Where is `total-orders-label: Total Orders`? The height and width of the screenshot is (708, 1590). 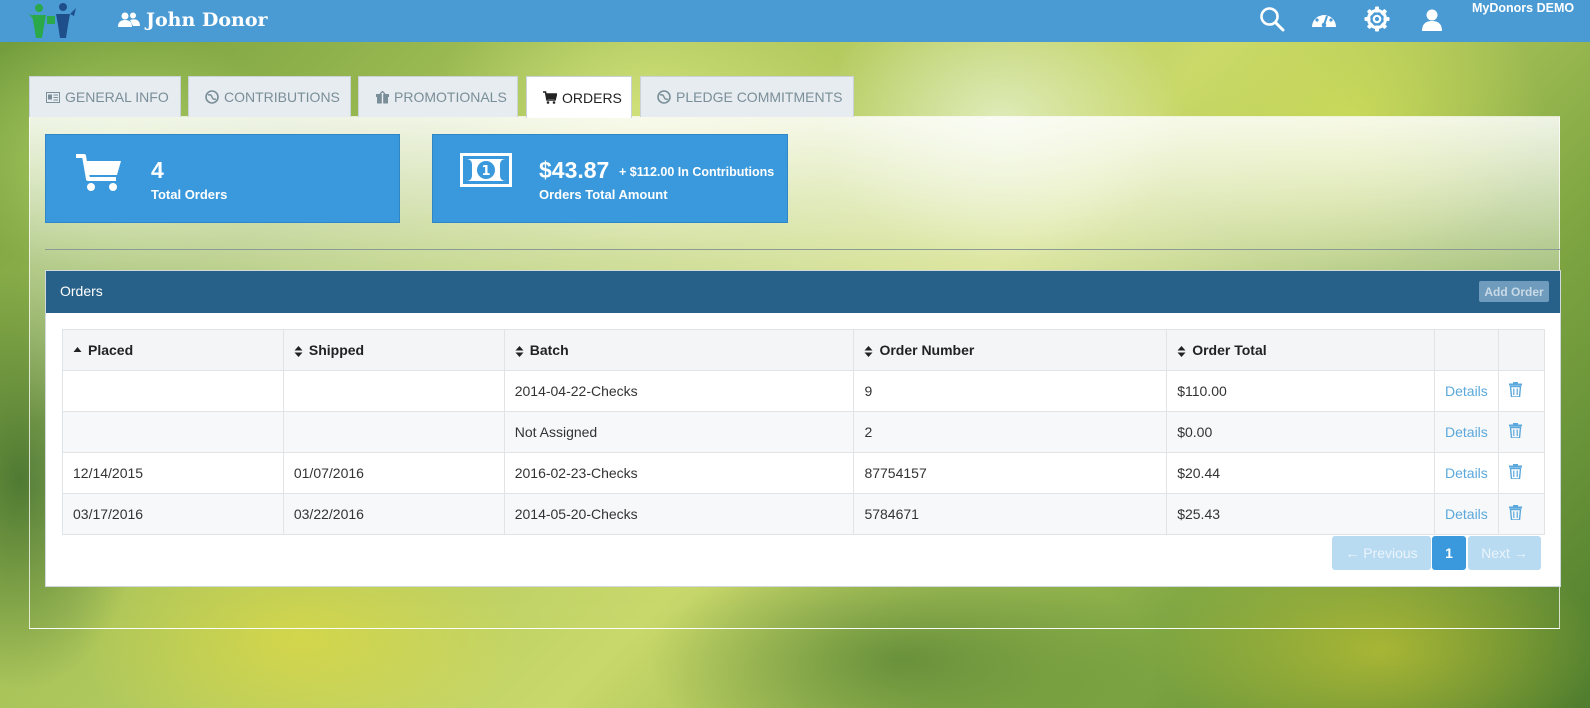
total-orders-label: Total Orders is located at coordinates (189, 194).